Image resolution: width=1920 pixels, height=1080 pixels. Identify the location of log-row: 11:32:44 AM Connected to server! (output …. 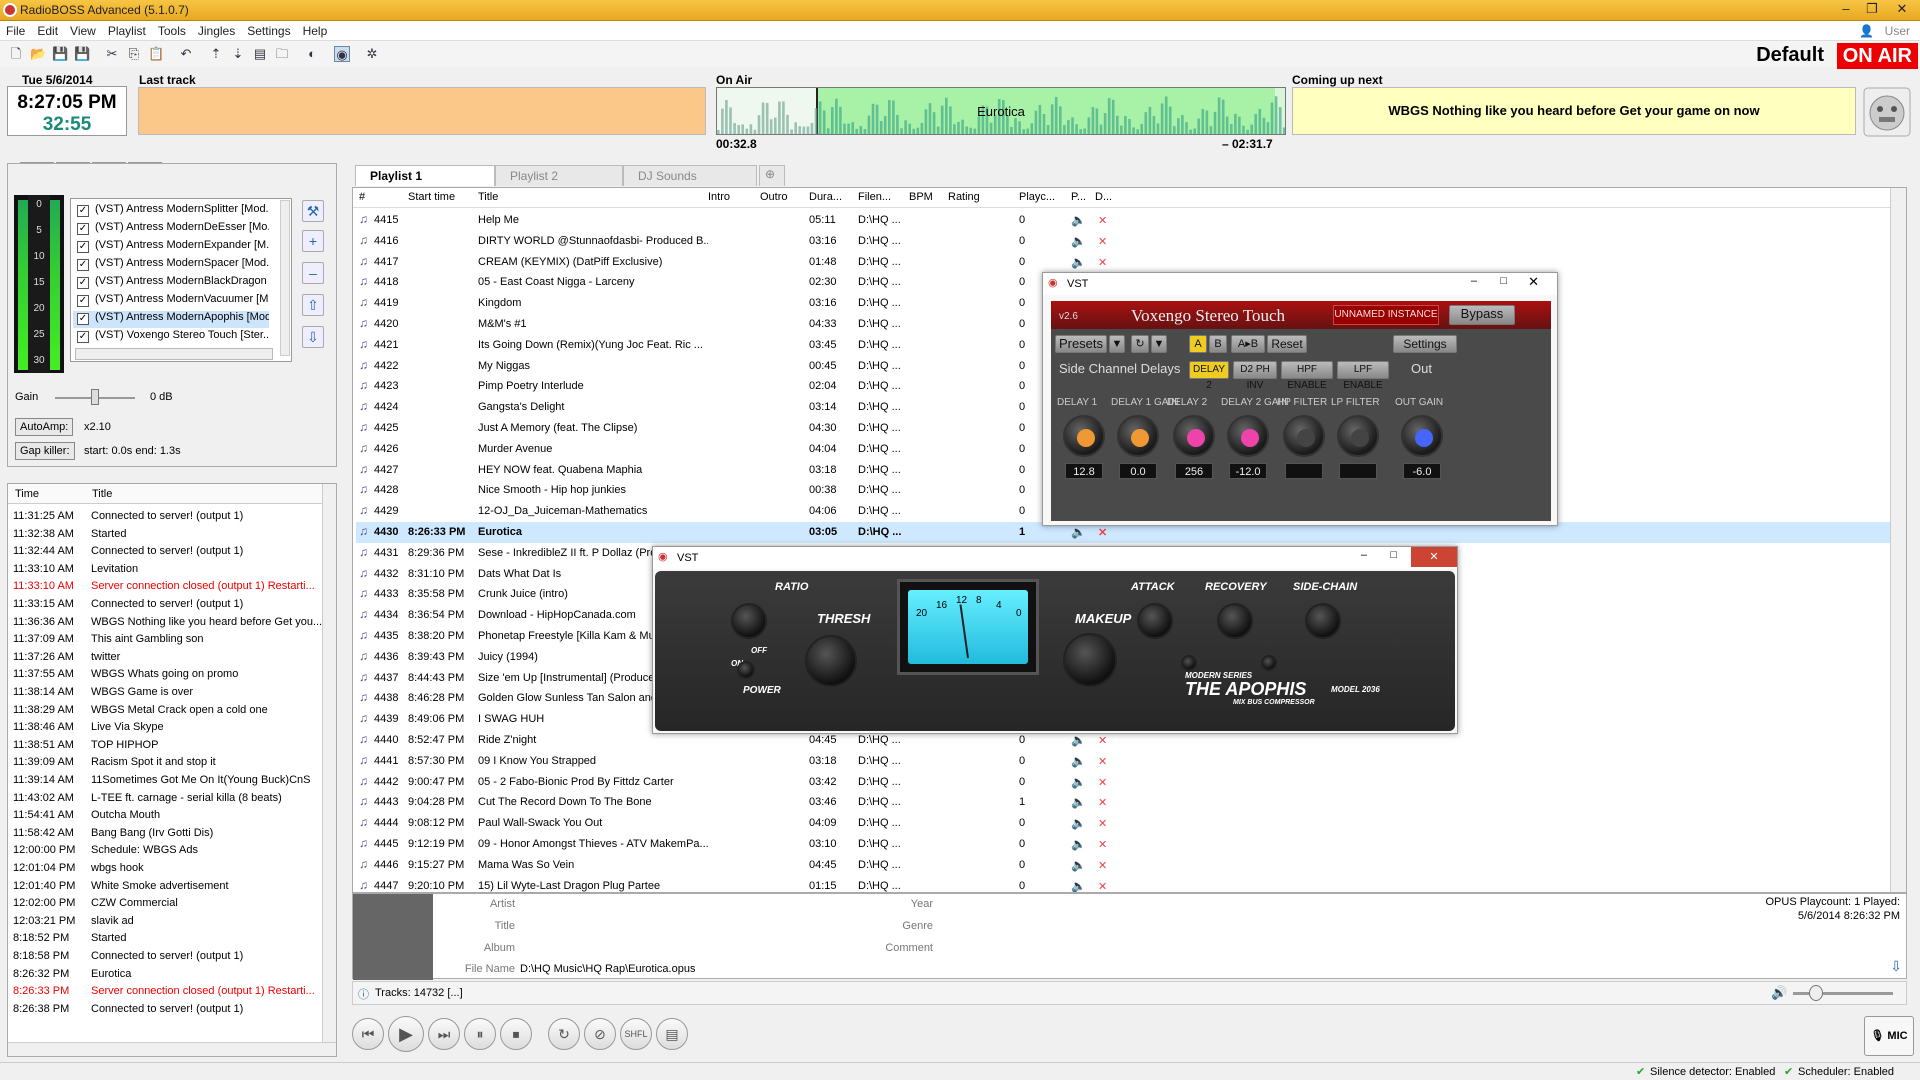
(172, 553).